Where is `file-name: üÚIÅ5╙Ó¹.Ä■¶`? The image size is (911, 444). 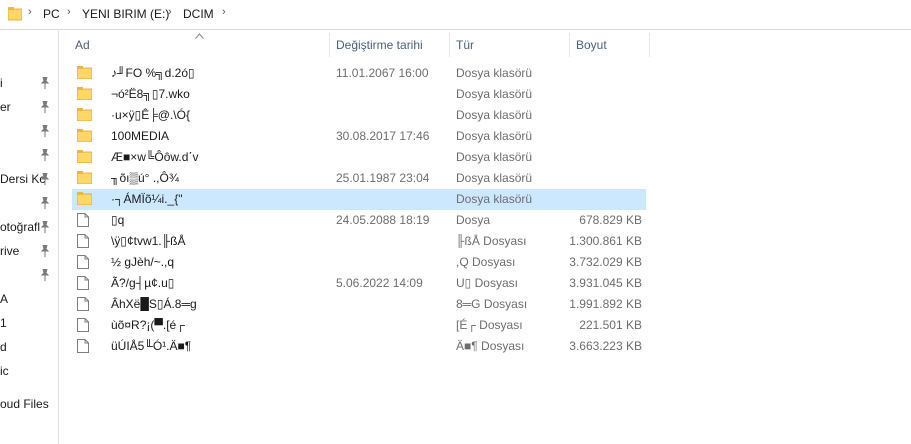
file-name: üÚIÅ5╙Ó¹.Ä■¶ is located at coordinates (151, 346).